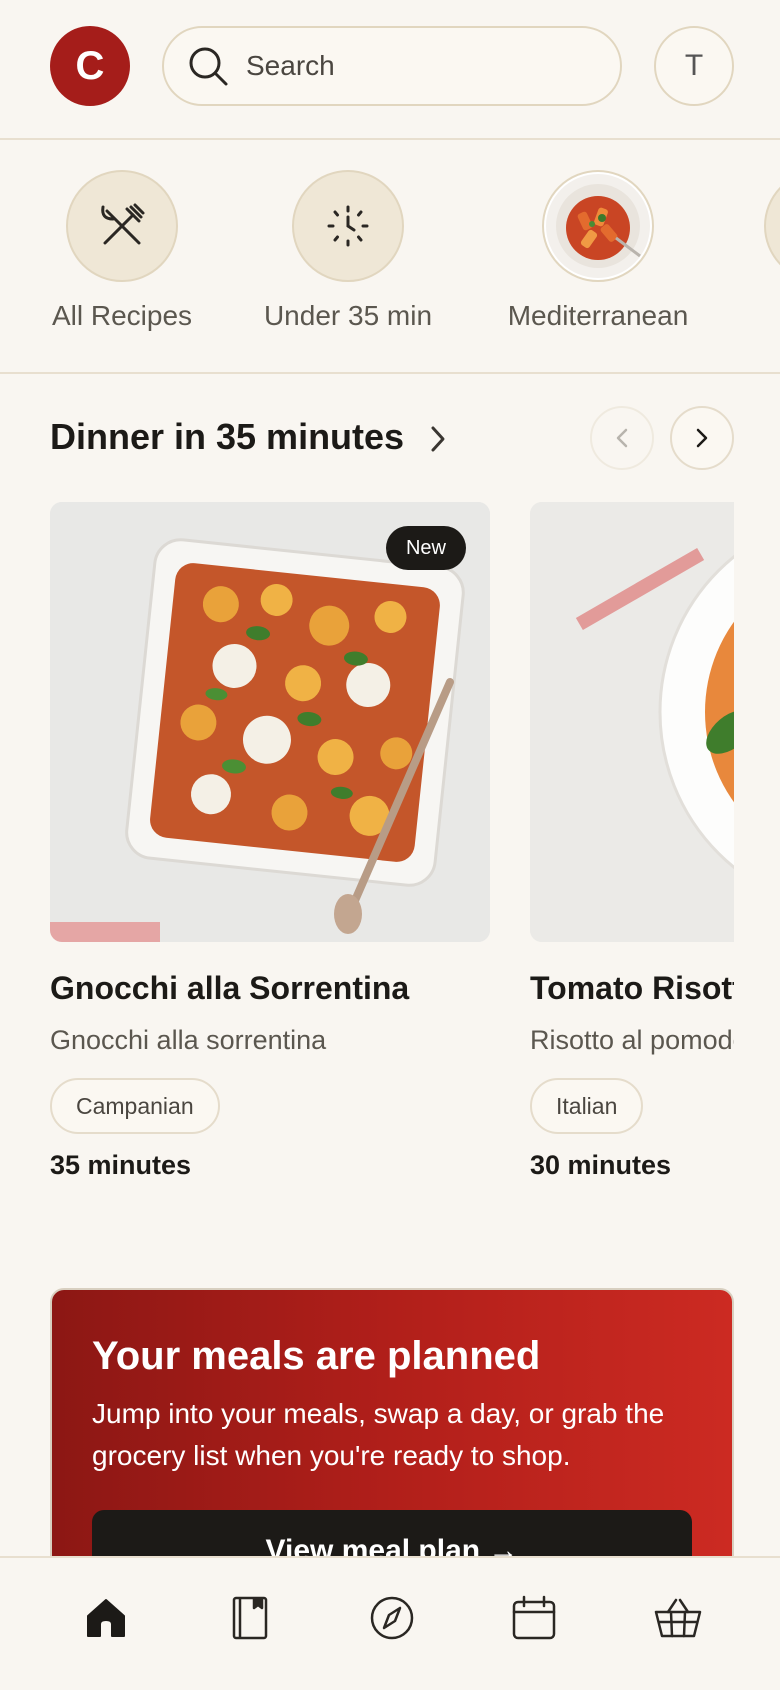  Describe the element at coordinates (601, 1165) in the screenshot. I see `cook-time: 30 minutes` at that location.